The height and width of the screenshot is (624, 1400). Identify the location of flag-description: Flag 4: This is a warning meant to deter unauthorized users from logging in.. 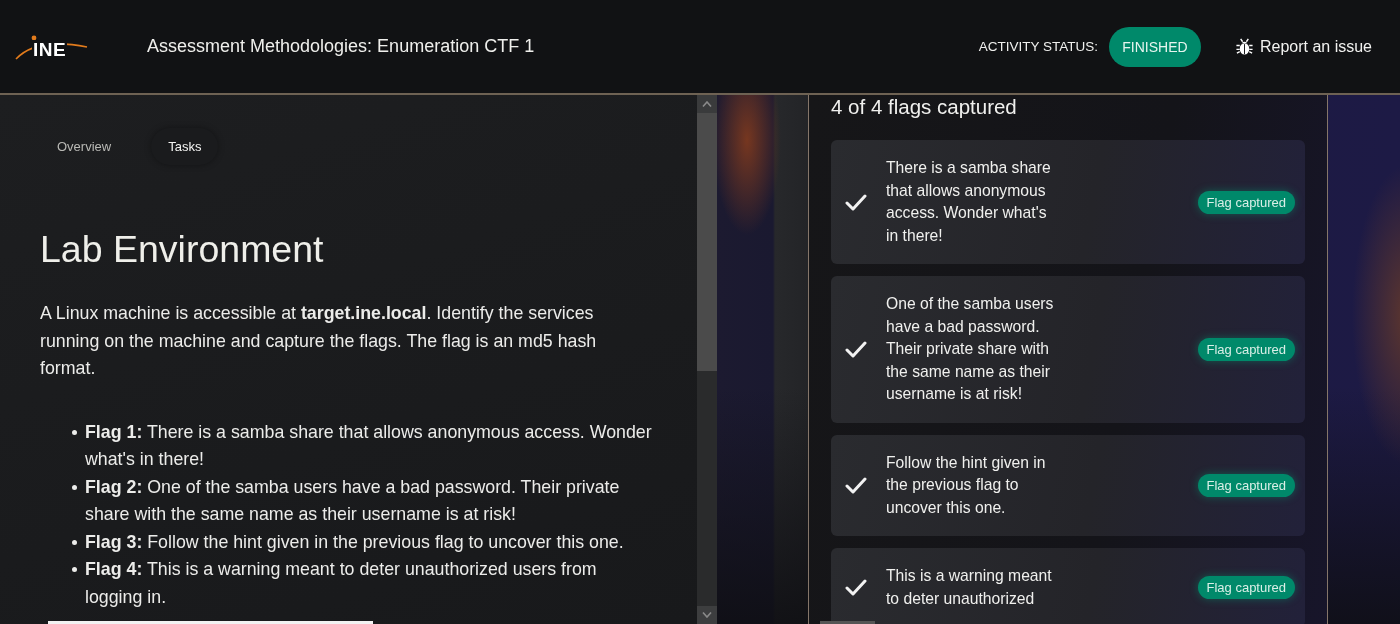
(341, 583).